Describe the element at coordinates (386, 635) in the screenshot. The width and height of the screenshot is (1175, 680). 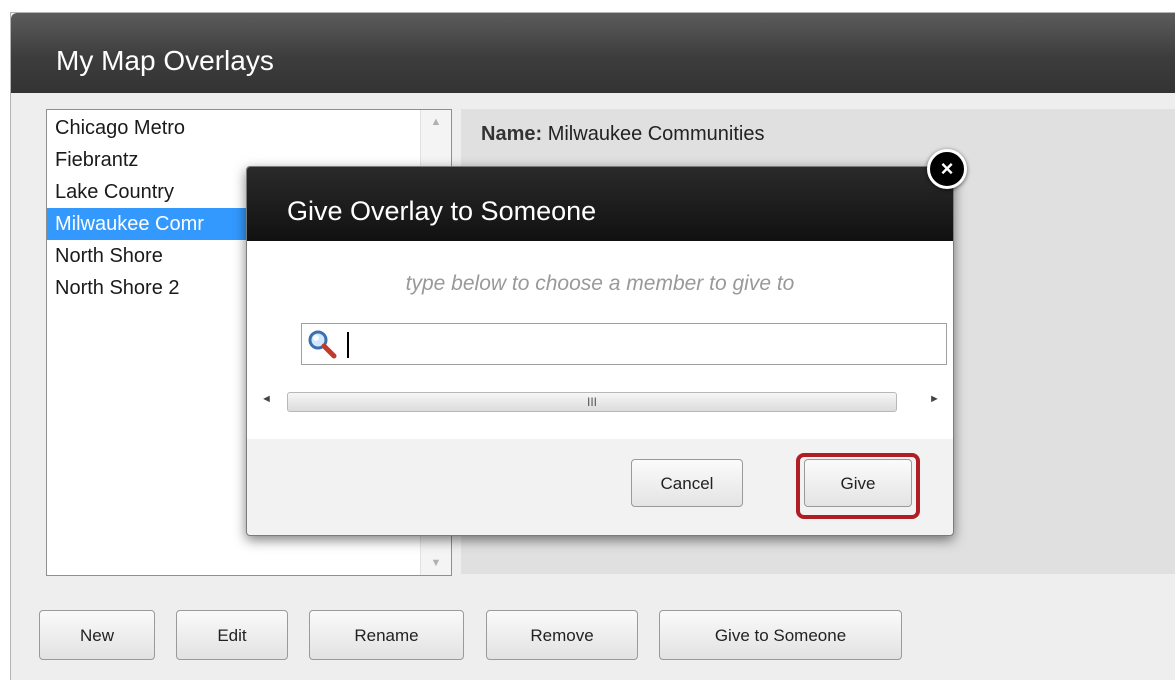
I see `rename-button: Rename` at that location.